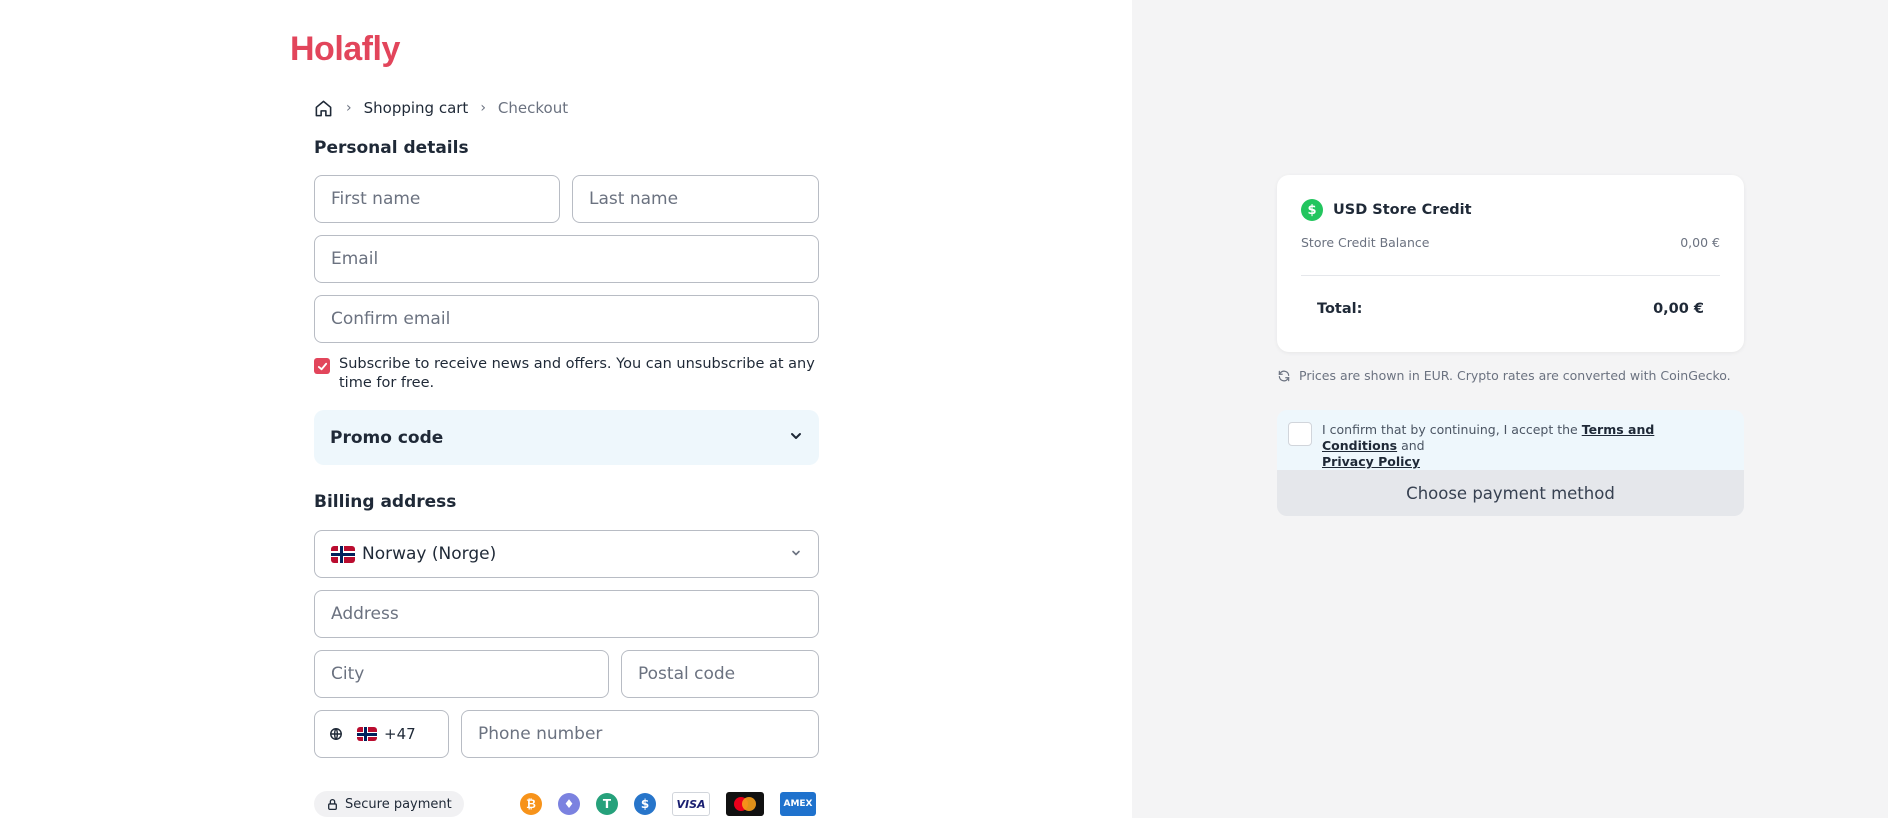 The width and height of the screenshot is (1888, 818). I want to click on postal-code-input, so click(720, 674).